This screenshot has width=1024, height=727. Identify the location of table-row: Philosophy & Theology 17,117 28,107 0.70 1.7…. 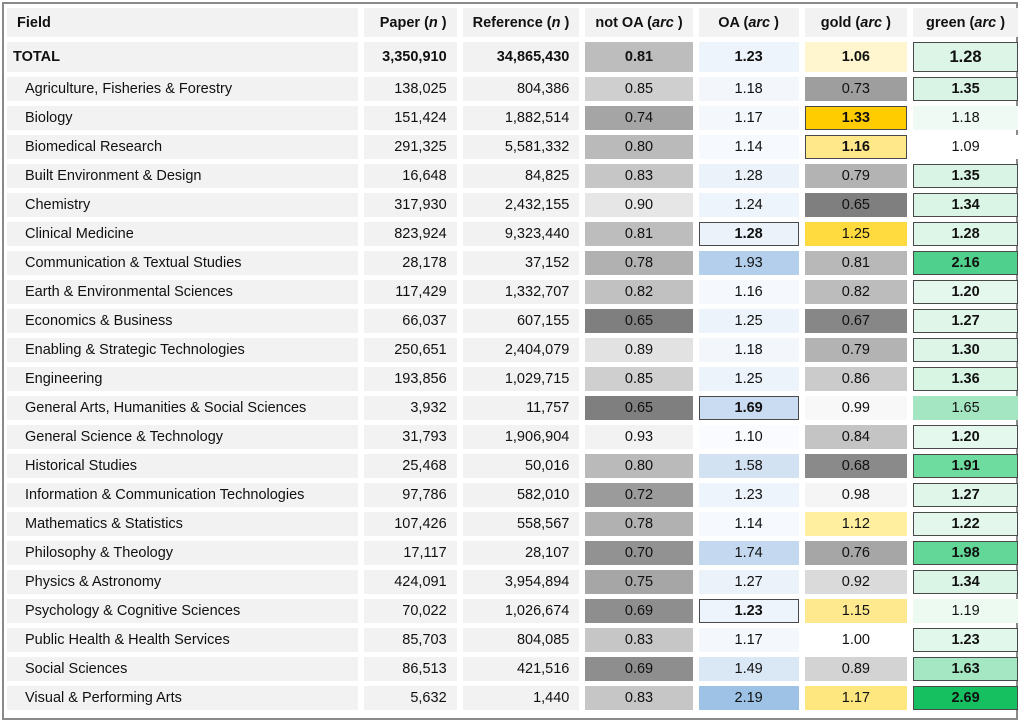
(512, 553).